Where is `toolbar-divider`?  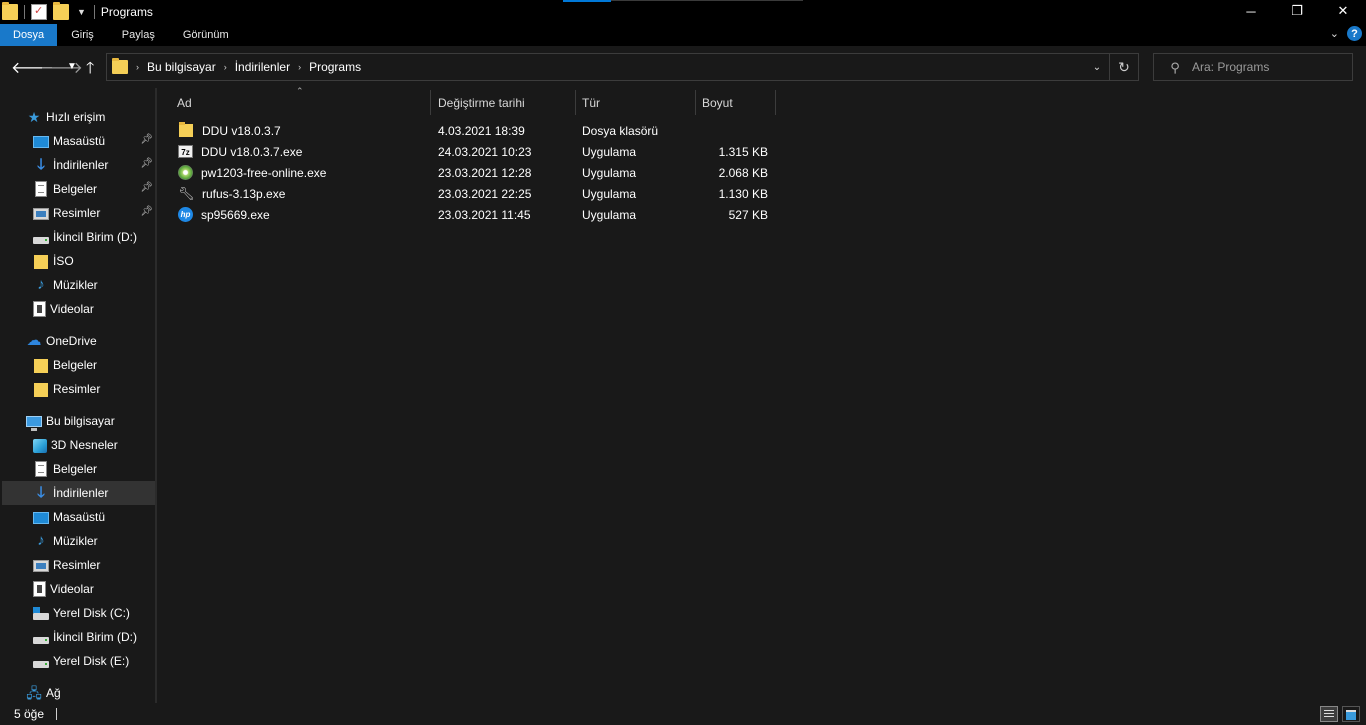 toolbar-divider is located at coordinates (24, 12).